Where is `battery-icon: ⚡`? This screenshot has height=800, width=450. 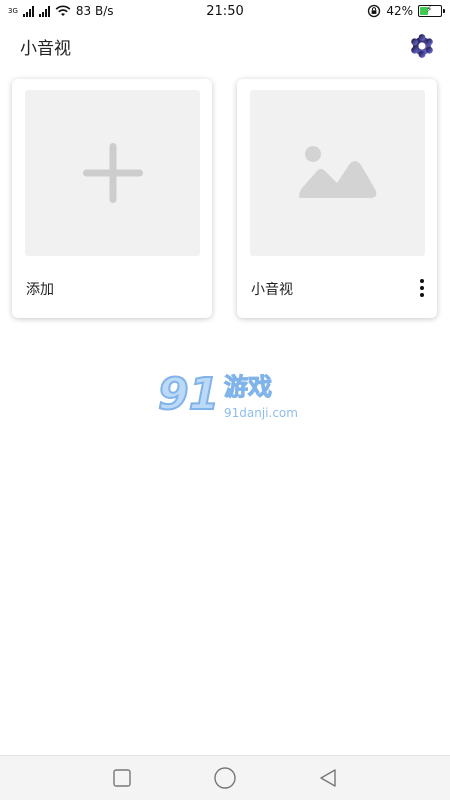
battery-icon: ⚡ is located at coordinates (431, 11).